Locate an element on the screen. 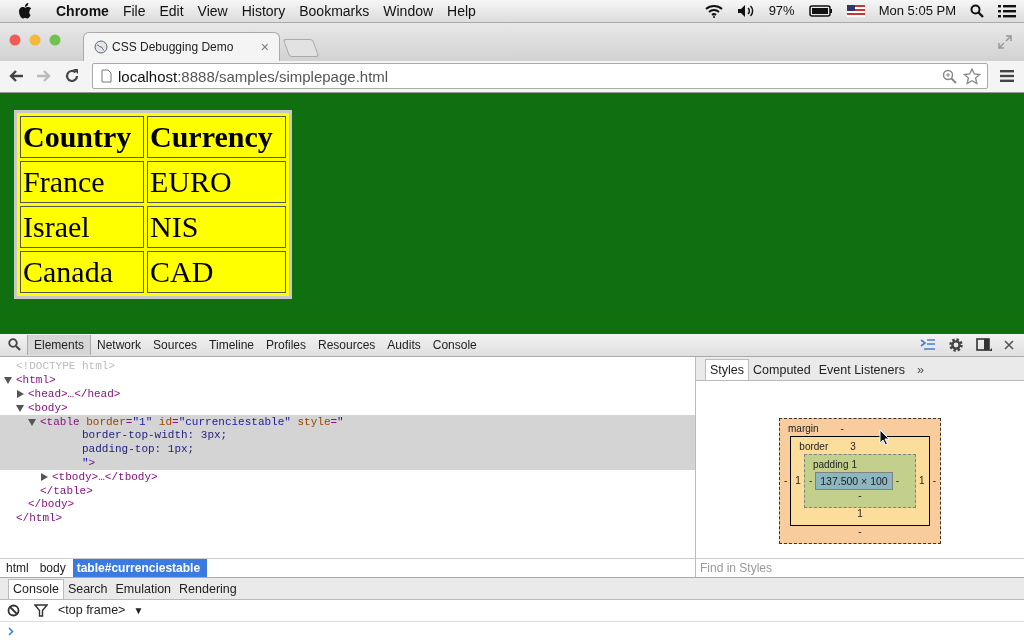 The image size is (1024, 640). wifi-icon is located at coordinates (713, 10).